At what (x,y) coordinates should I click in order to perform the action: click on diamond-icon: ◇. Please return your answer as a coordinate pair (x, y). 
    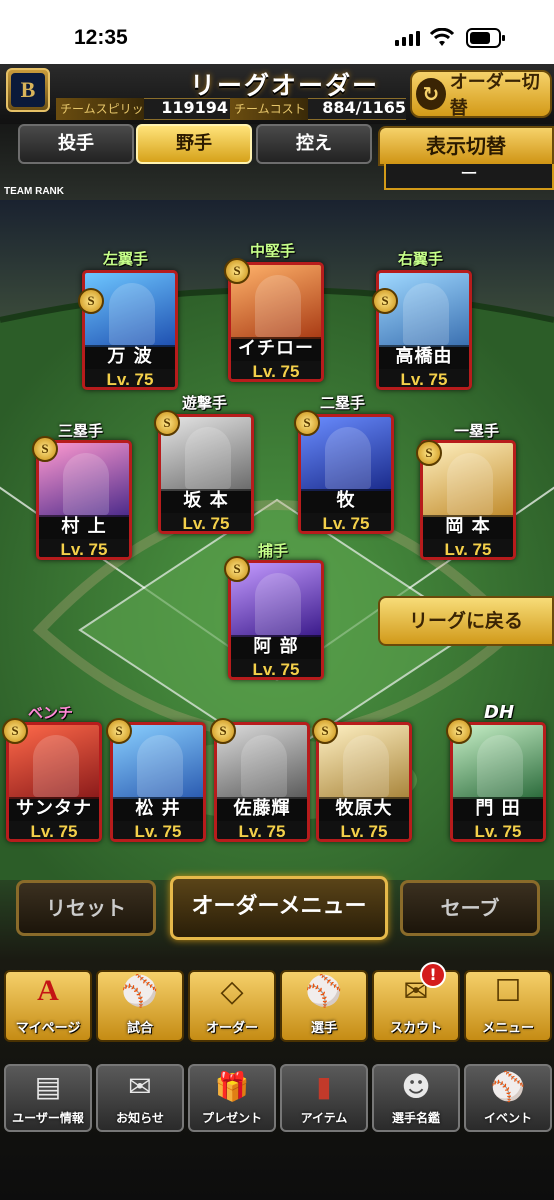
    Looking at the image, I should click on (232, 991).